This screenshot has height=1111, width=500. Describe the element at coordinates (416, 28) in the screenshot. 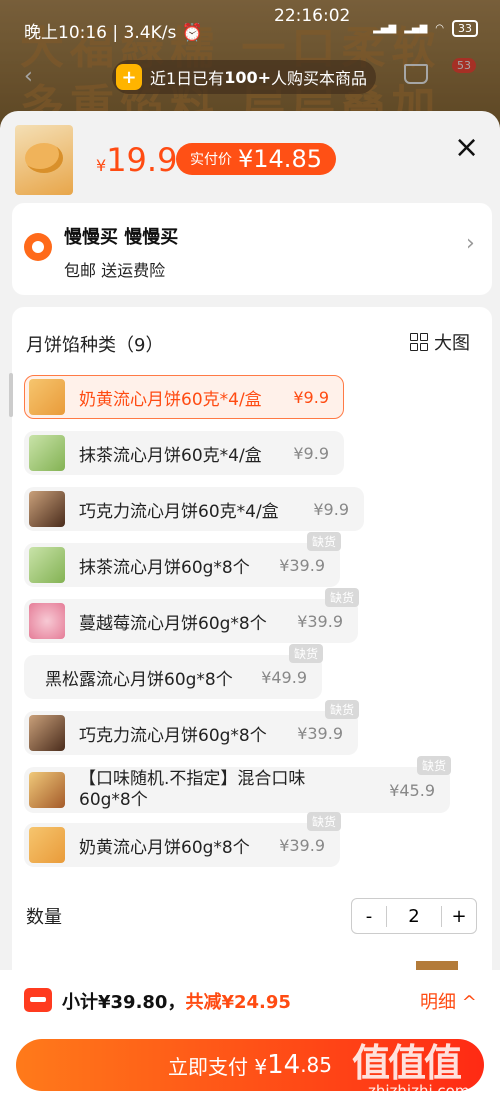

I see `signal-icon-2: ▂▄▆` at that location.